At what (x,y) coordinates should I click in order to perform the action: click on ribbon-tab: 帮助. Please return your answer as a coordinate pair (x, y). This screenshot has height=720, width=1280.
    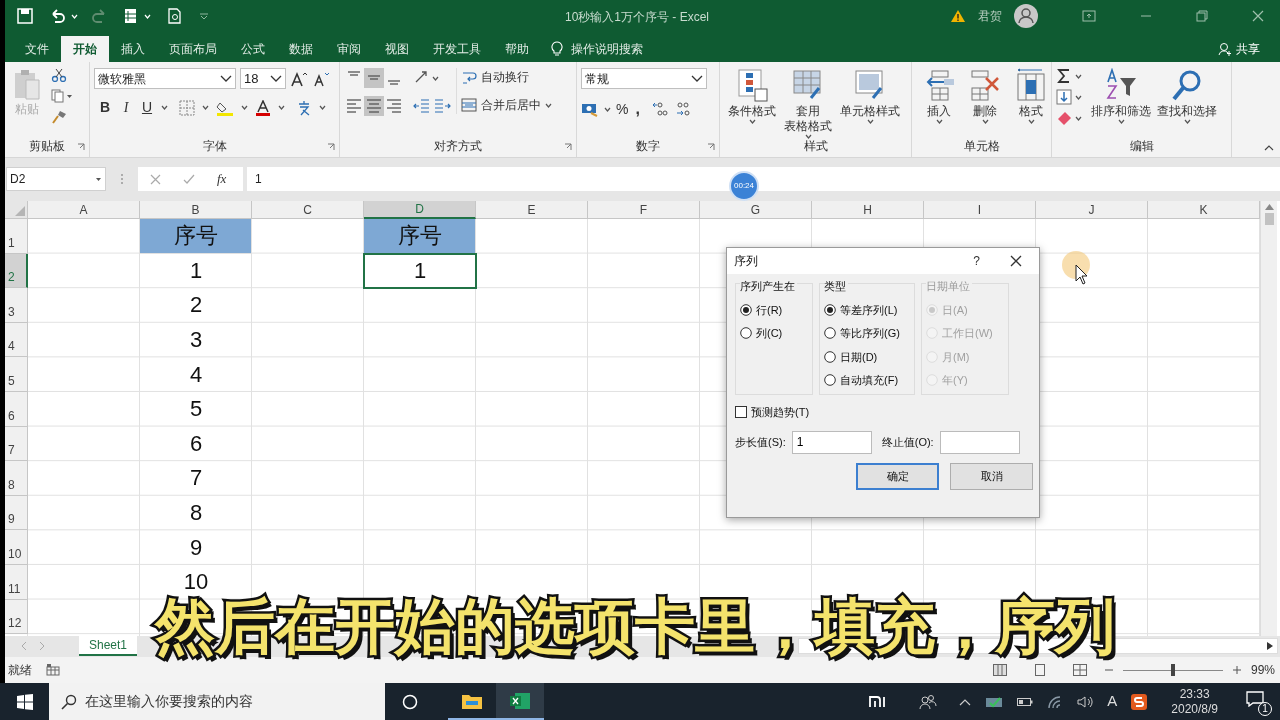
    Looking at the image, I should click on (517, 49).